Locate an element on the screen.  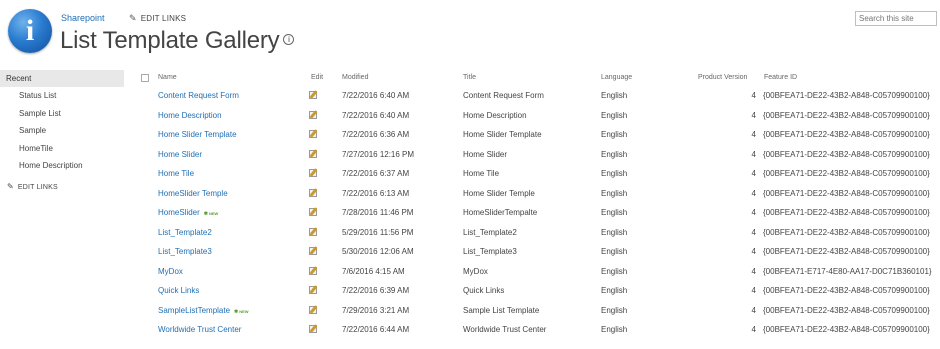
item-name-link: HomeSlider NEW is located at coordinates (188, 212).